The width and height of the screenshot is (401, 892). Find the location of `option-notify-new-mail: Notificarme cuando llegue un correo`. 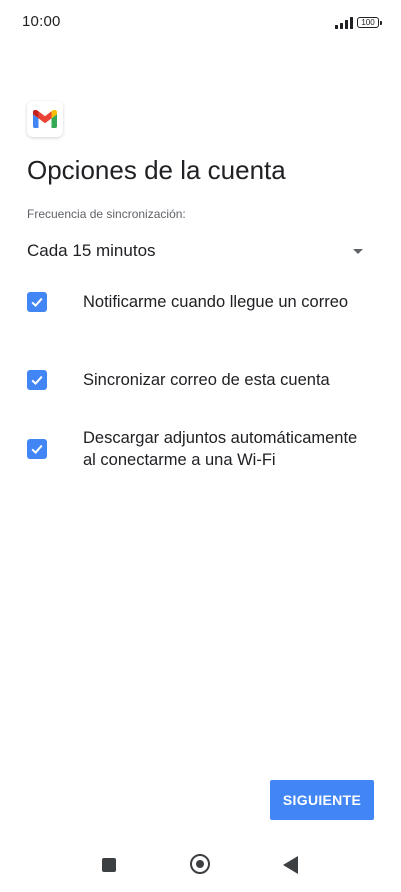

option-notify-new-mail: Notificarme cuando llegue un correo is located at coordinates (200, 302).